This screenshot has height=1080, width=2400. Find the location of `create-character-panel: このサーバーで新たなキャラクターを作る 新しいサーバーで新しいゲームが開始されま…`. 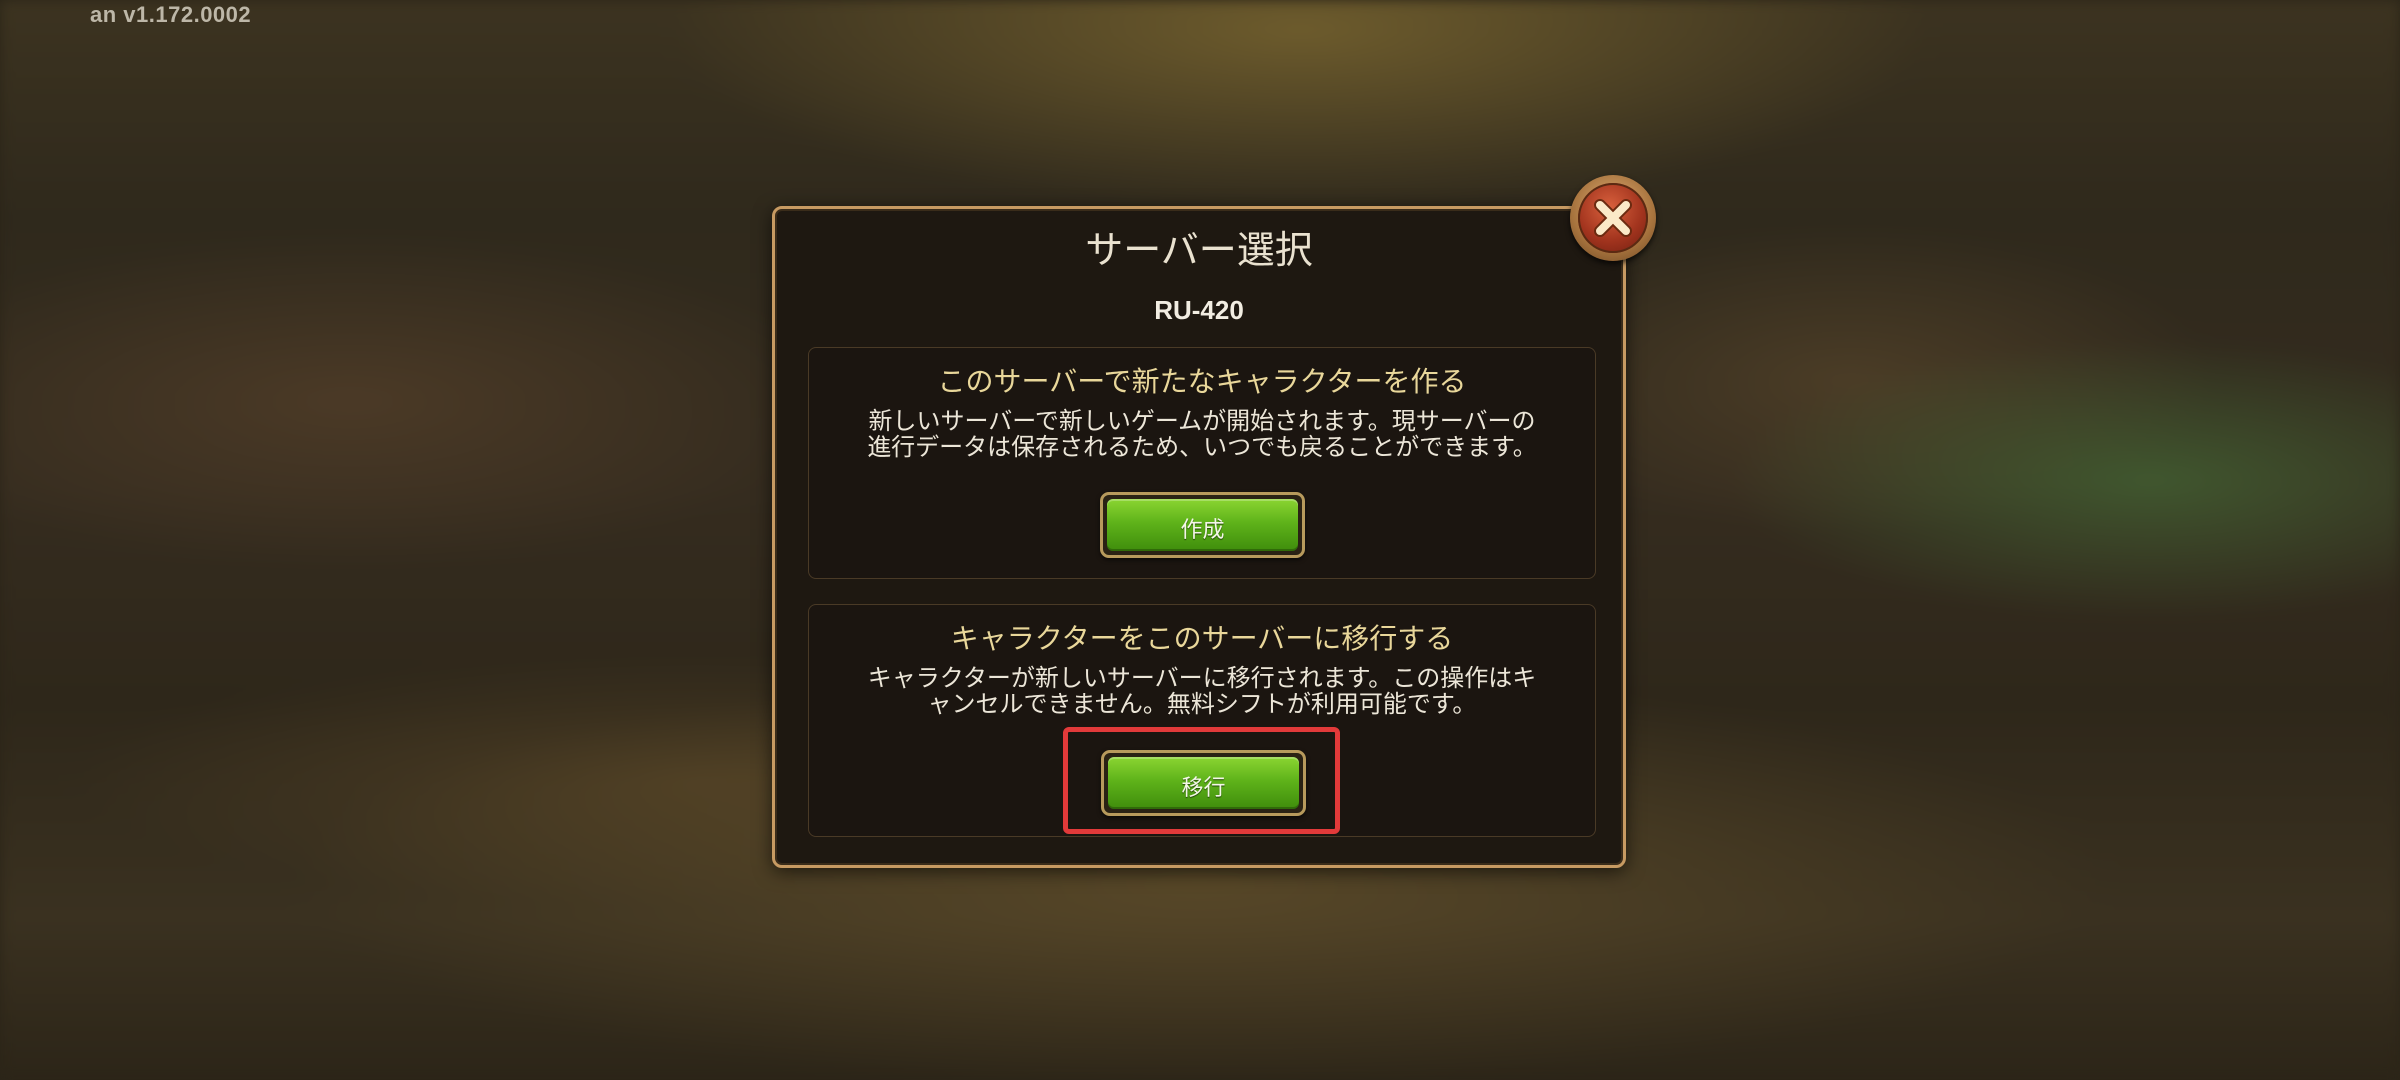

create-character-panel: このサーバーで新たなキャラクターを作る 新しいサーバーで新しいゲームが開始されま… is located at coordinates (1202, 463).